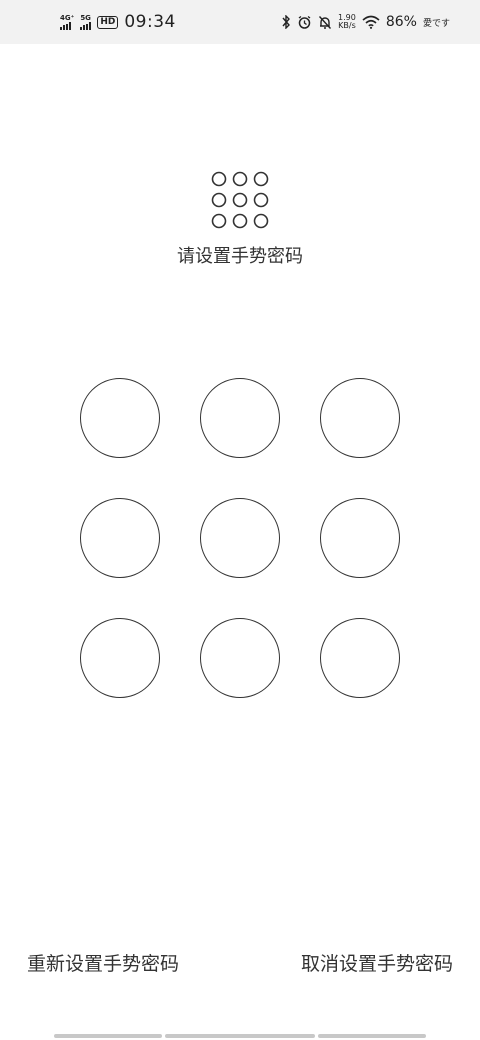 This screenshot has height=1040, width=480. What do you see at coordinates (371, 22) in the screenshot?
I see `wifi-icon` at bounding box center [371, 22].